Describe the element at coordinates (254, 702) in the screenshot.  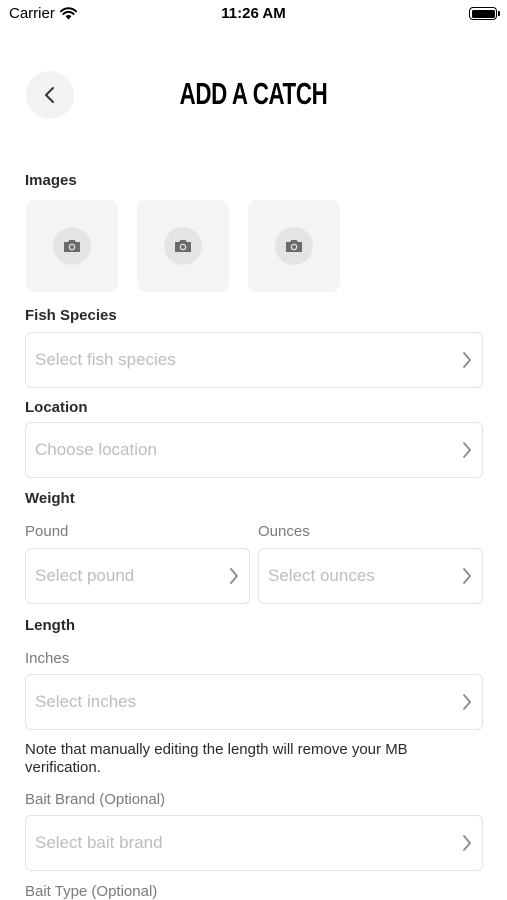
I see `inches-select: Select inches` at that location.